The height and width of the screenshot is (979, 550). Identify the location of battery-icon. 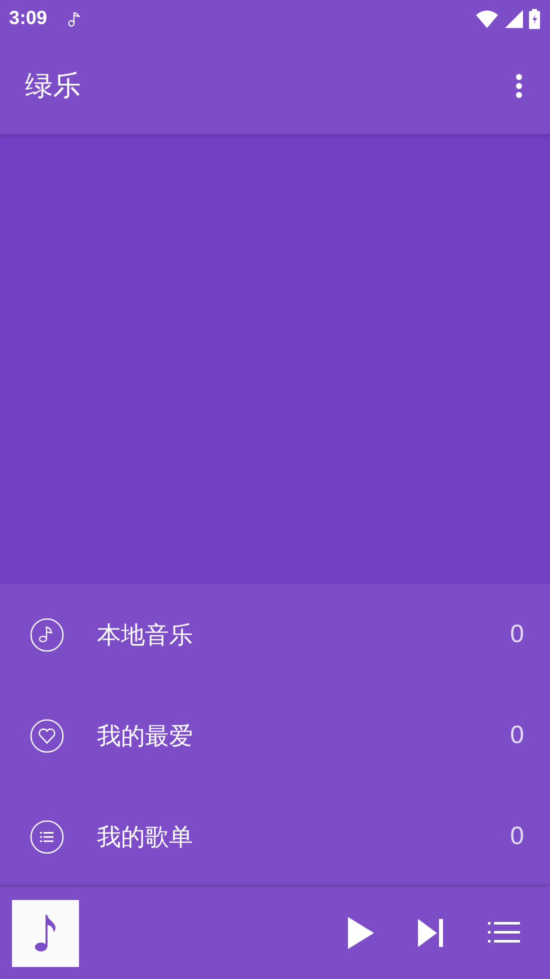
(534, 19).